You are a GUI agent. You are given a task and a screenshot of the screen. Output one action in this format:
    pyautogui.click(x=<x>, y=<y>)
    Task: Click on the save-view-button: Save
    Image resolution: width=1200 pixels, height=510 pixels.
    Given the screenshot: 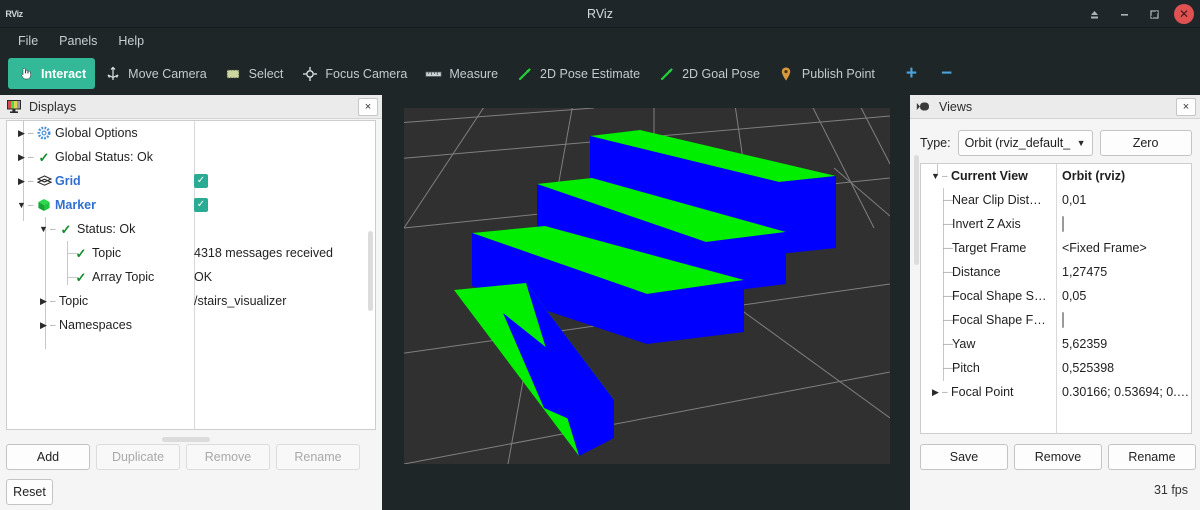 What is the action you would take?
    pyautogui.click(x=964, y=457)
    